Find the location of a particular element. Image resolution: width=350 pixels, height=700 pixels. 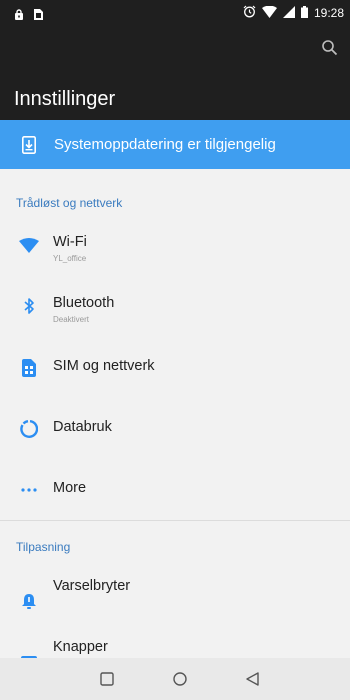

app-bar: Innstillinger is located at coordinates (175, 73).